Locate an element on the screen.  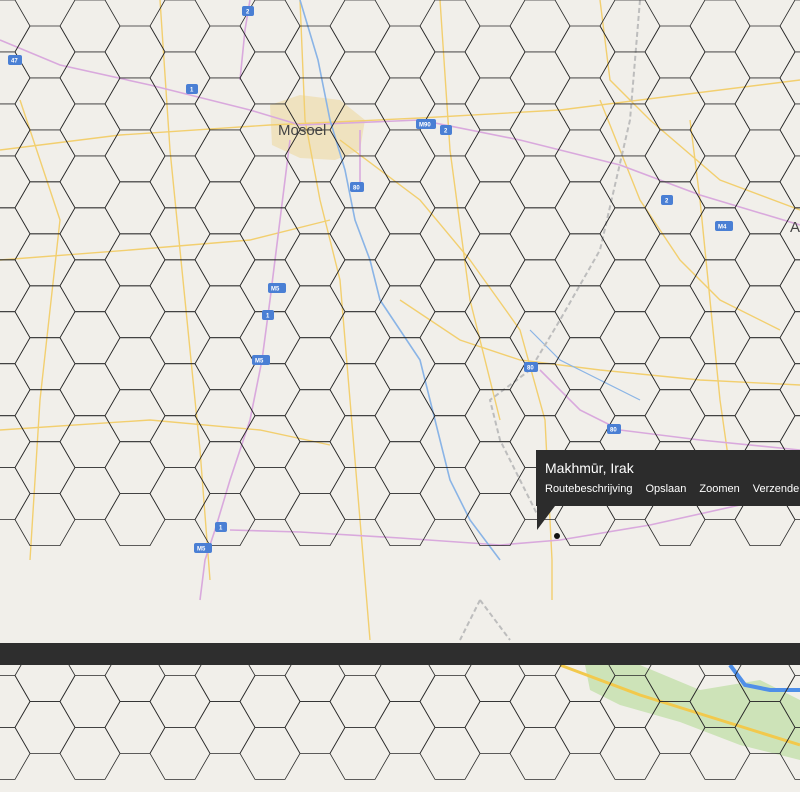
city-label-mosoel: Mosoel is located at coordinates (302, 130).